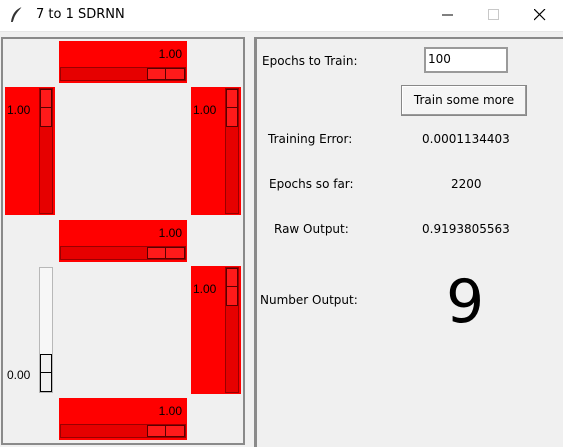 This screenshot has width=563, height=447. Describe the element at coordinates (216, 151) in the screenshot. I see `segment-upper-right-scale: 1.00` at that location.